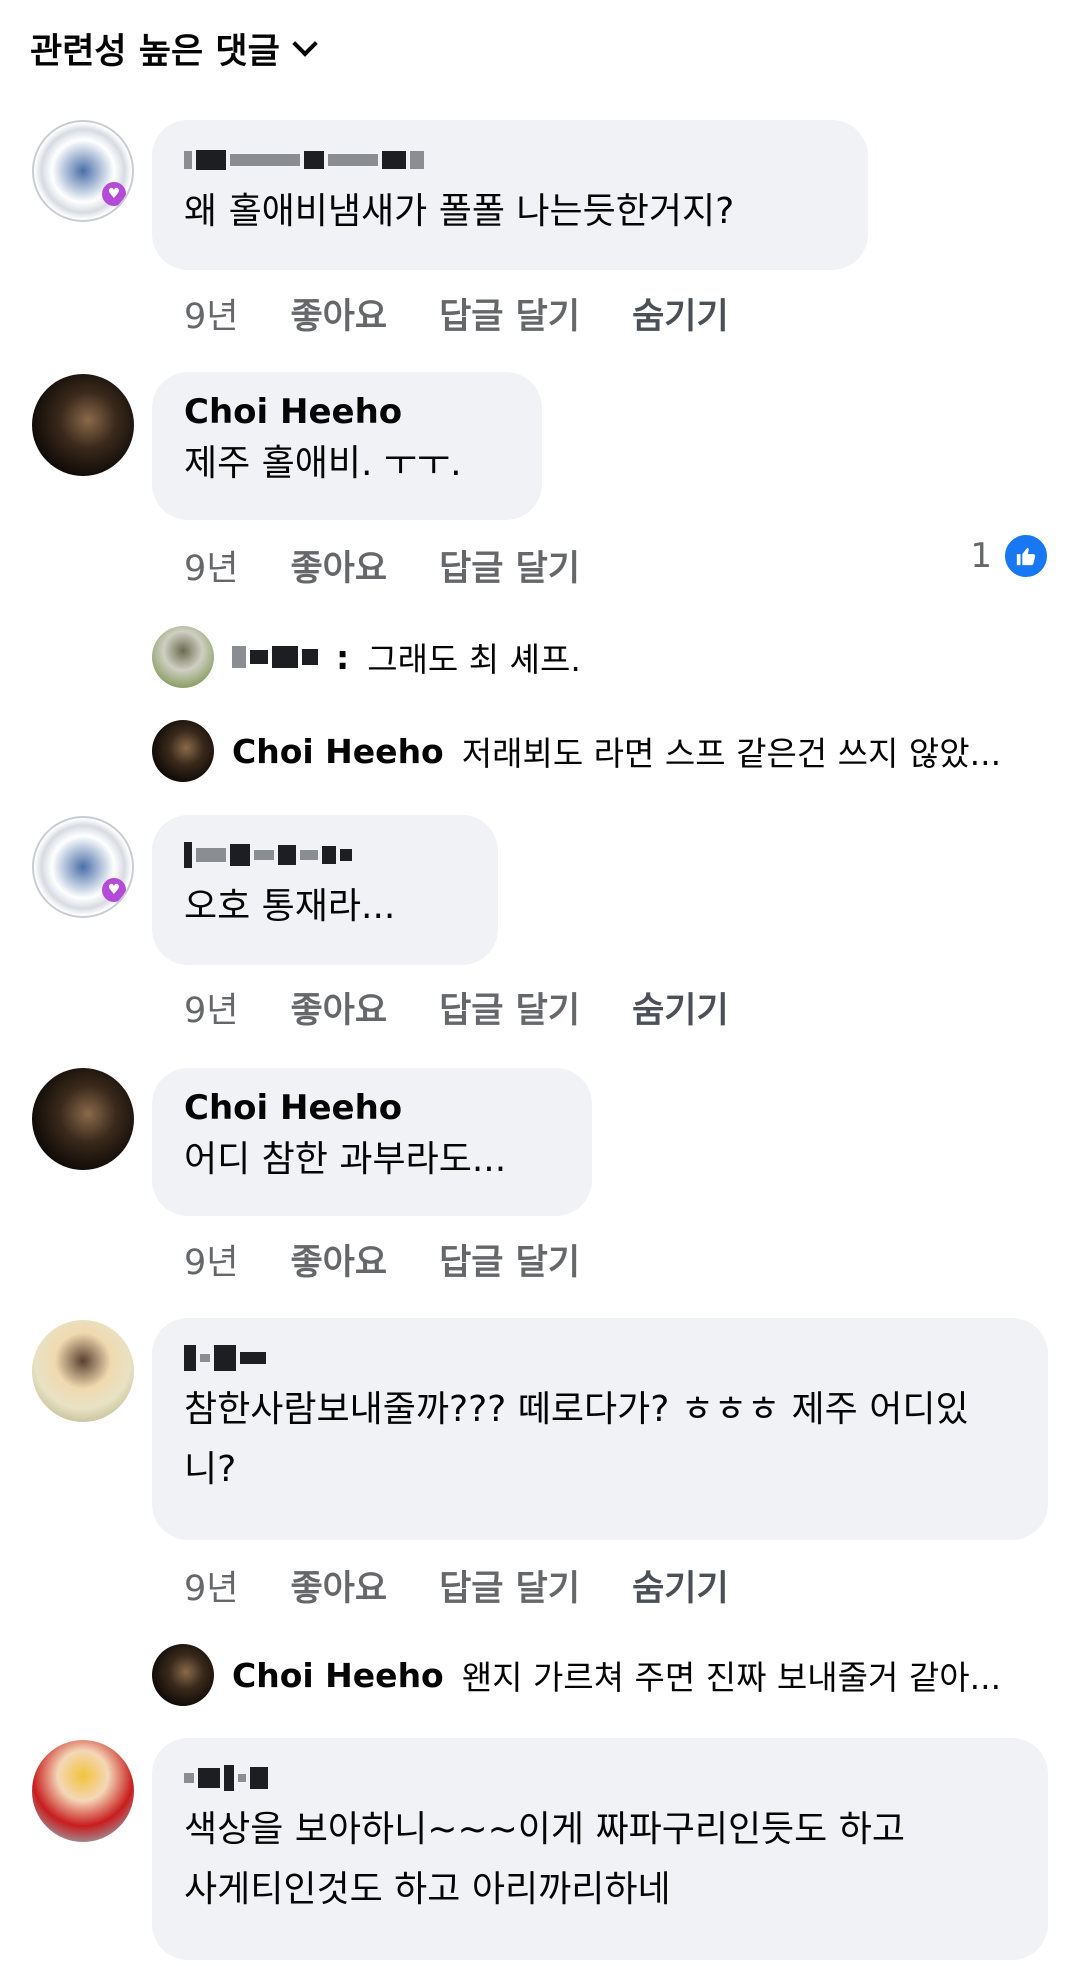  Describe the element at coordinates (576, 1439) in the screenshot. I see `comment-text: 참한사람보내줄까??? 떼로다가? ㅎㅎㅎ 제주 어디있니?` at that location.